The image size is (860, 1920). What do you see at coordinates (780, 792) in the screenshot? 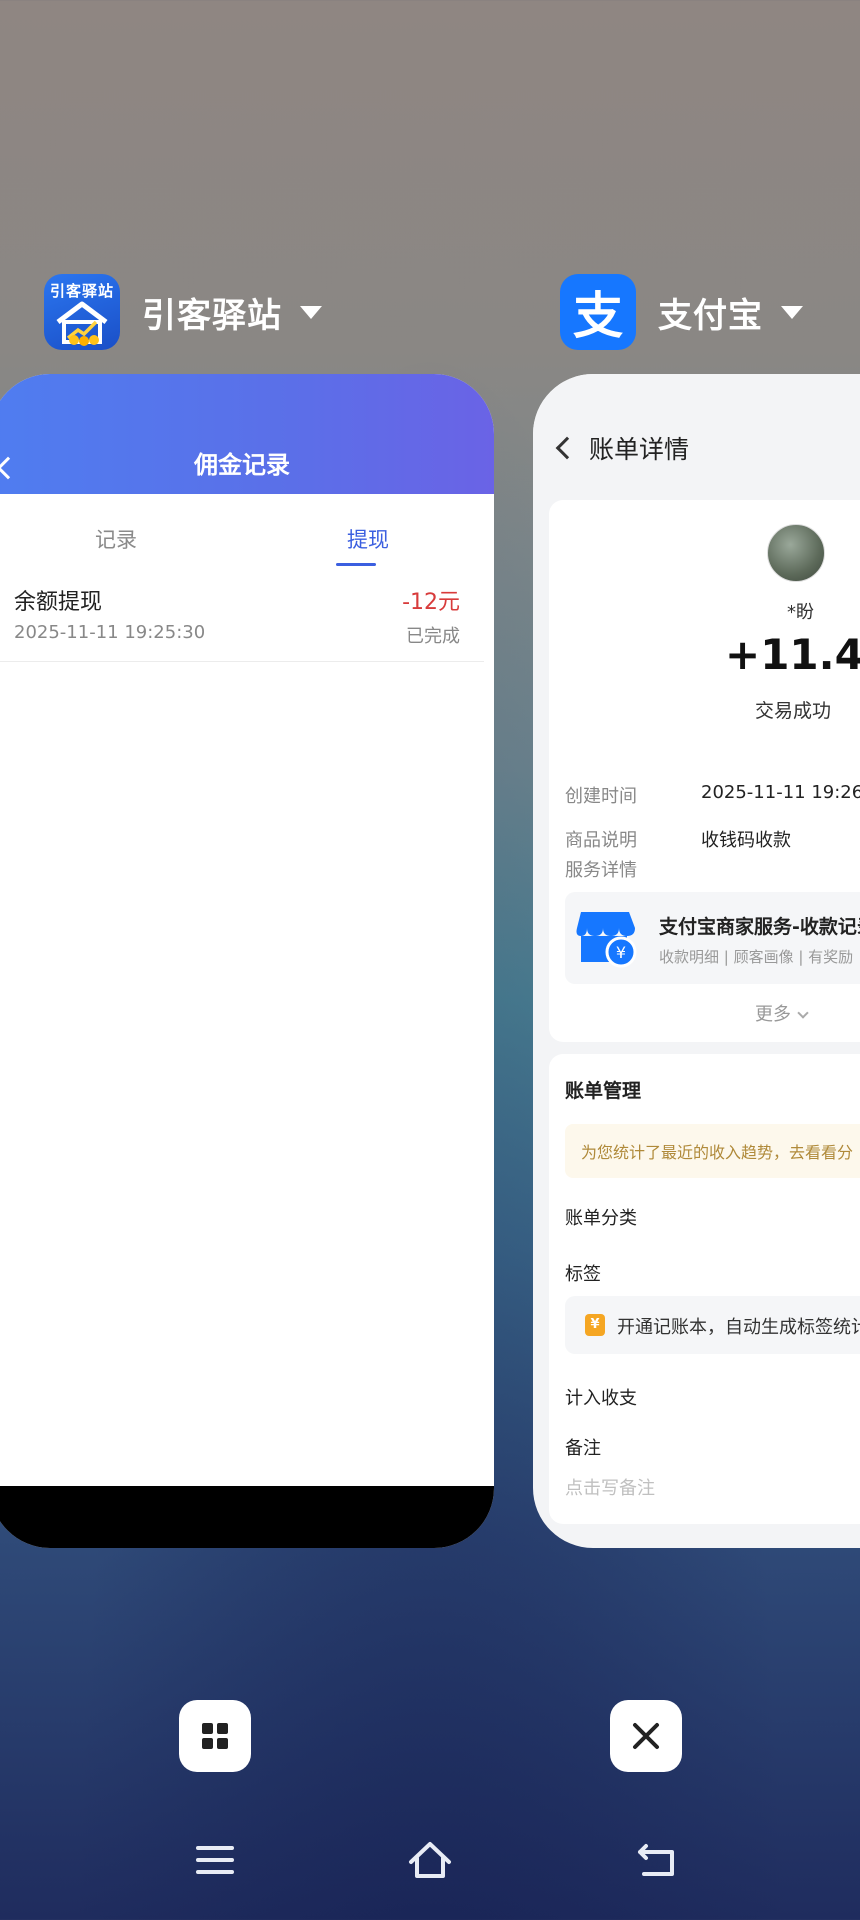
I see `field-value-created: 2025-11-11 19:26:3` at bounding box center [780, 792].